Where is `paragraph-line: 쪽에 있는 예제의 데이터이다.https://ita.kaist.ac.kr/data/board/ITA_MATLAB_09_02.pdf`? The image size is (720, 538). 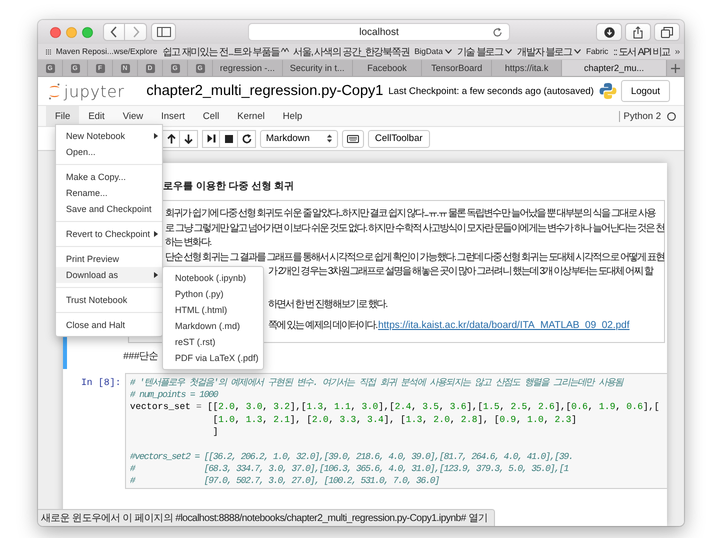
paragraph-line: 쪽에 있는 예제의 데이터이다.https://ita.kaist.ac.kr/data/board/ITA_MATLAB_09_02.pdf is located at coordinates (449, 326).